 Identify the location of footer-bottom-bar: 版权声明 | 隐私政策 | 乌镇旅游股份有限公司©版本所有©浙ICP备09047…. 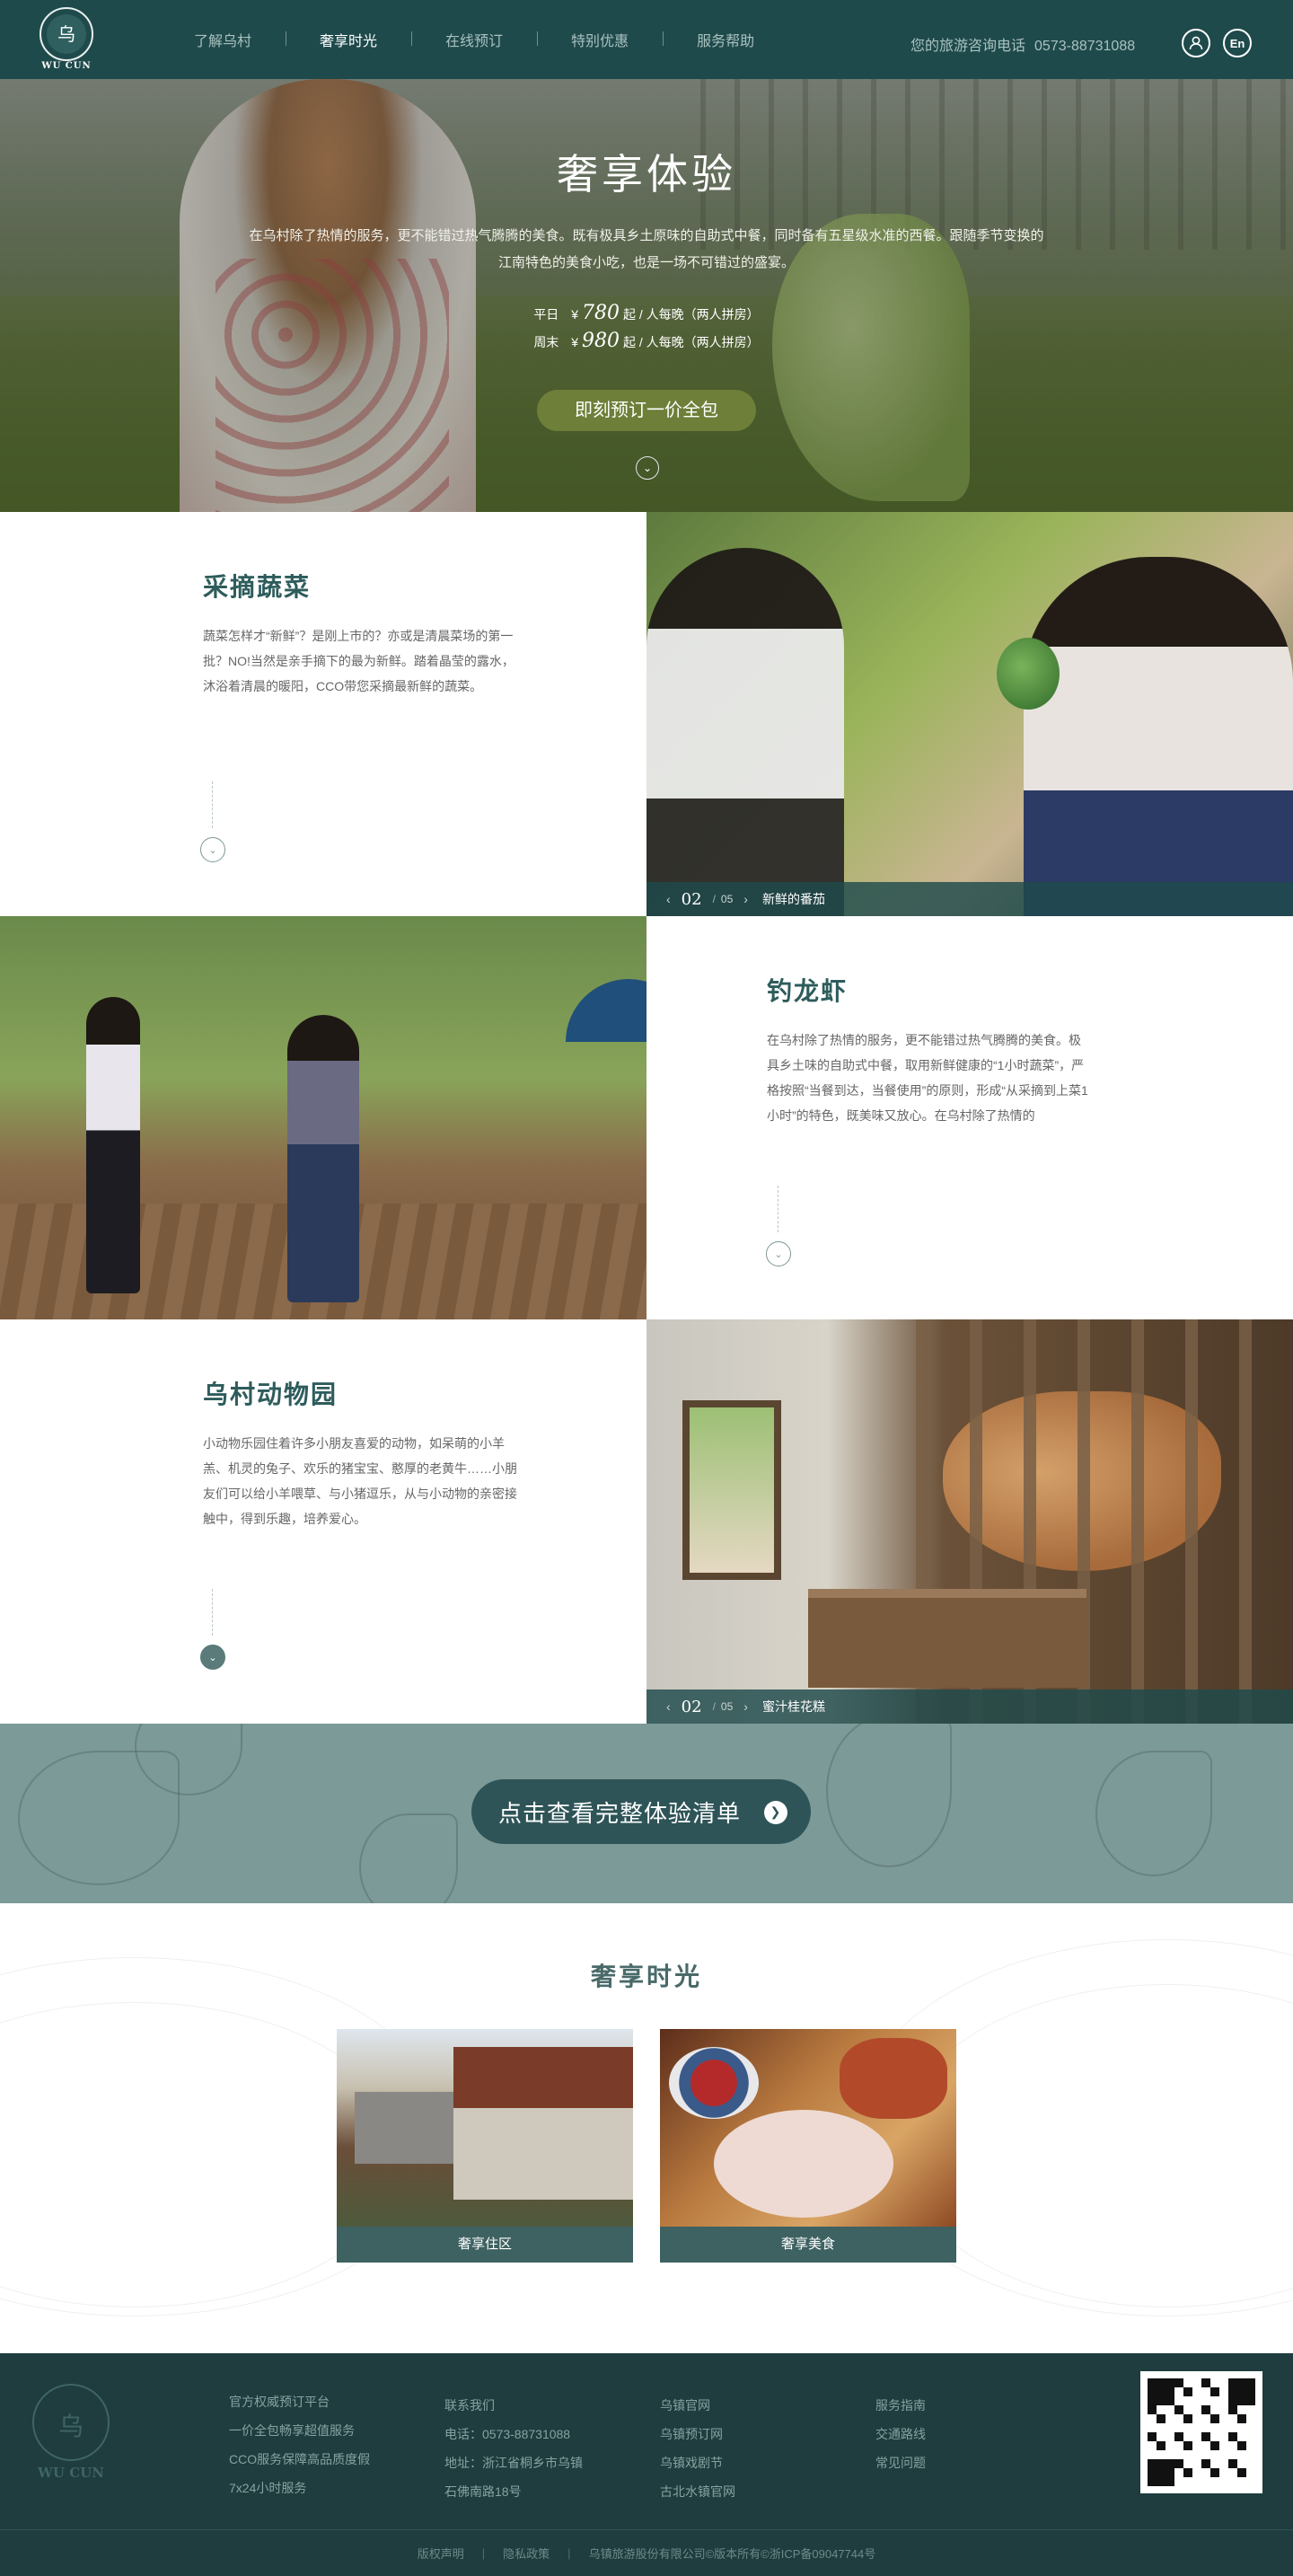
(646, 2552).